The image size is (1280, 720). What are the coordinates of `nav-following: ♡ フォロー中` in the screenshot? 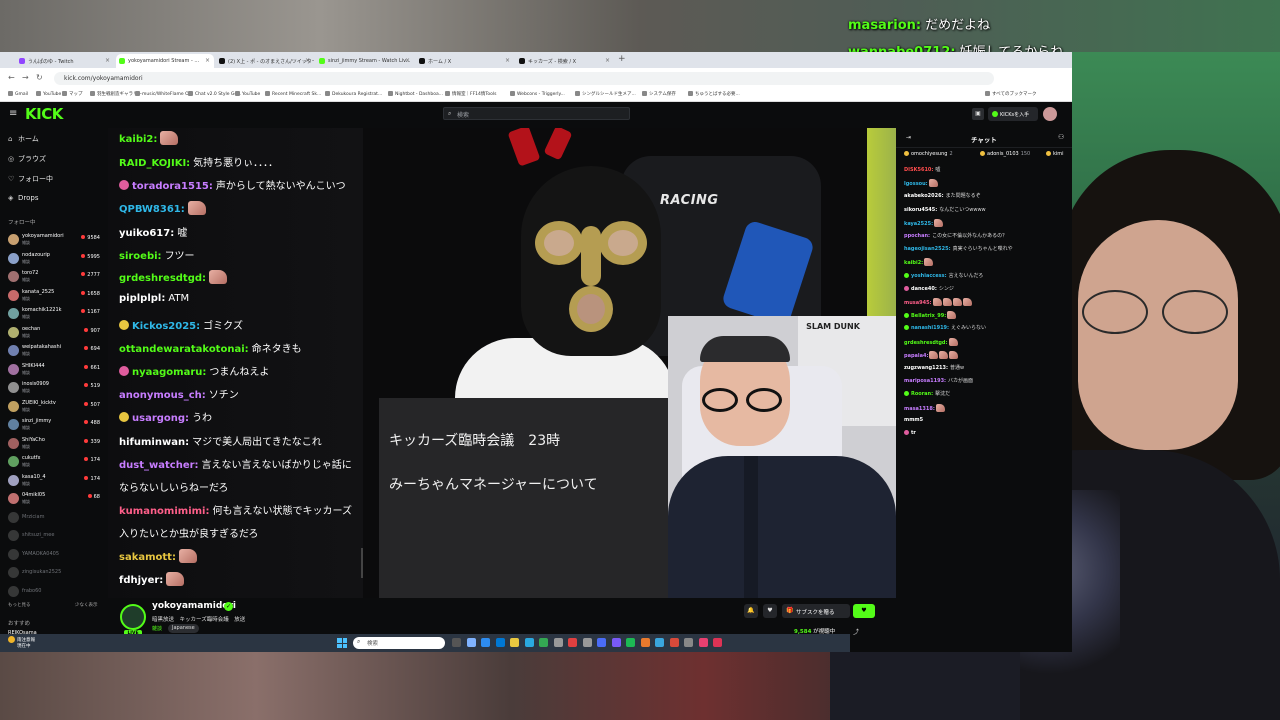 It's located at (30, 179).